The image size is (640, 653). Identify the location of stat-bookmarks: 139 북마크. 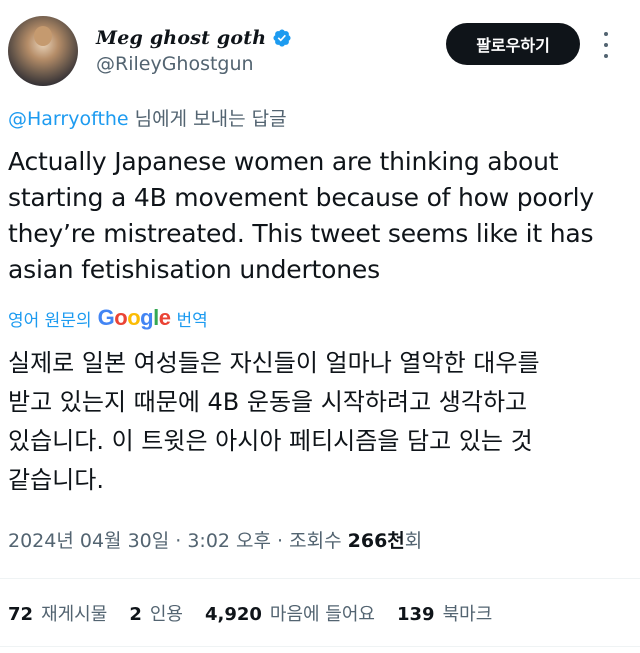
(444, 613).